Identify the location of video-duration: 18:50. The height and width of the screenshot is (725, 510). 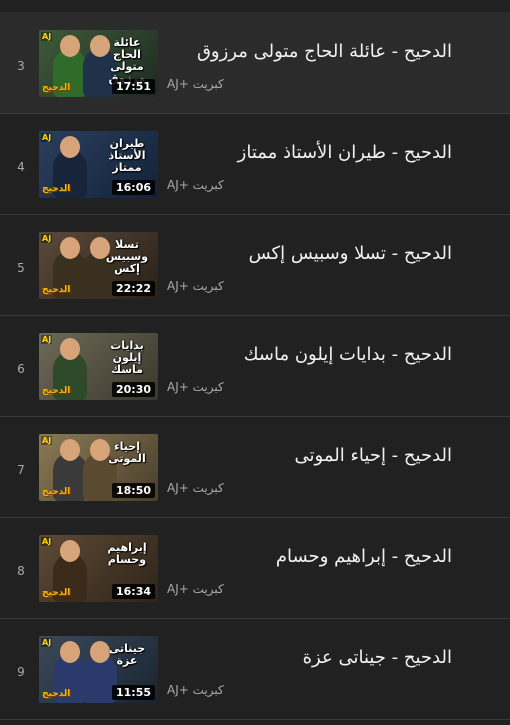
(133, 490).